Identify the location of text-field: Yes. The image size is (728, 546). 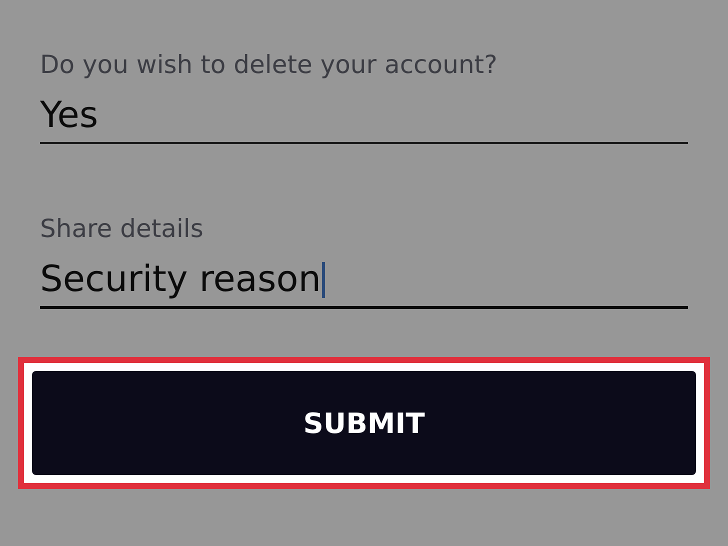
(364, 118).